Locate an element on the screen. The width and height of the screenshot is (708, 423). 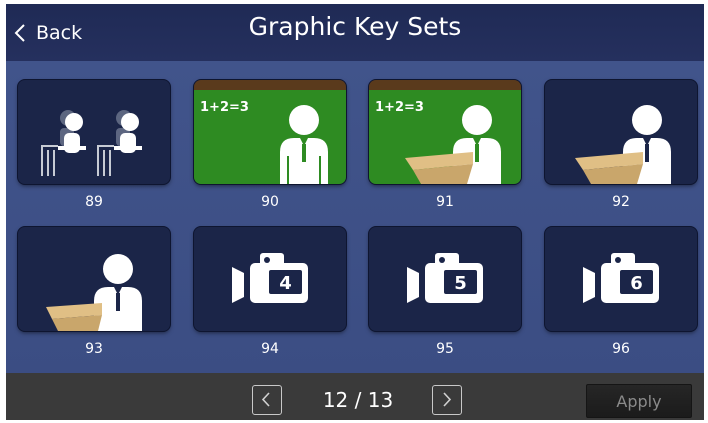
key-label-95: 95 is located at coordinates (445, 349).